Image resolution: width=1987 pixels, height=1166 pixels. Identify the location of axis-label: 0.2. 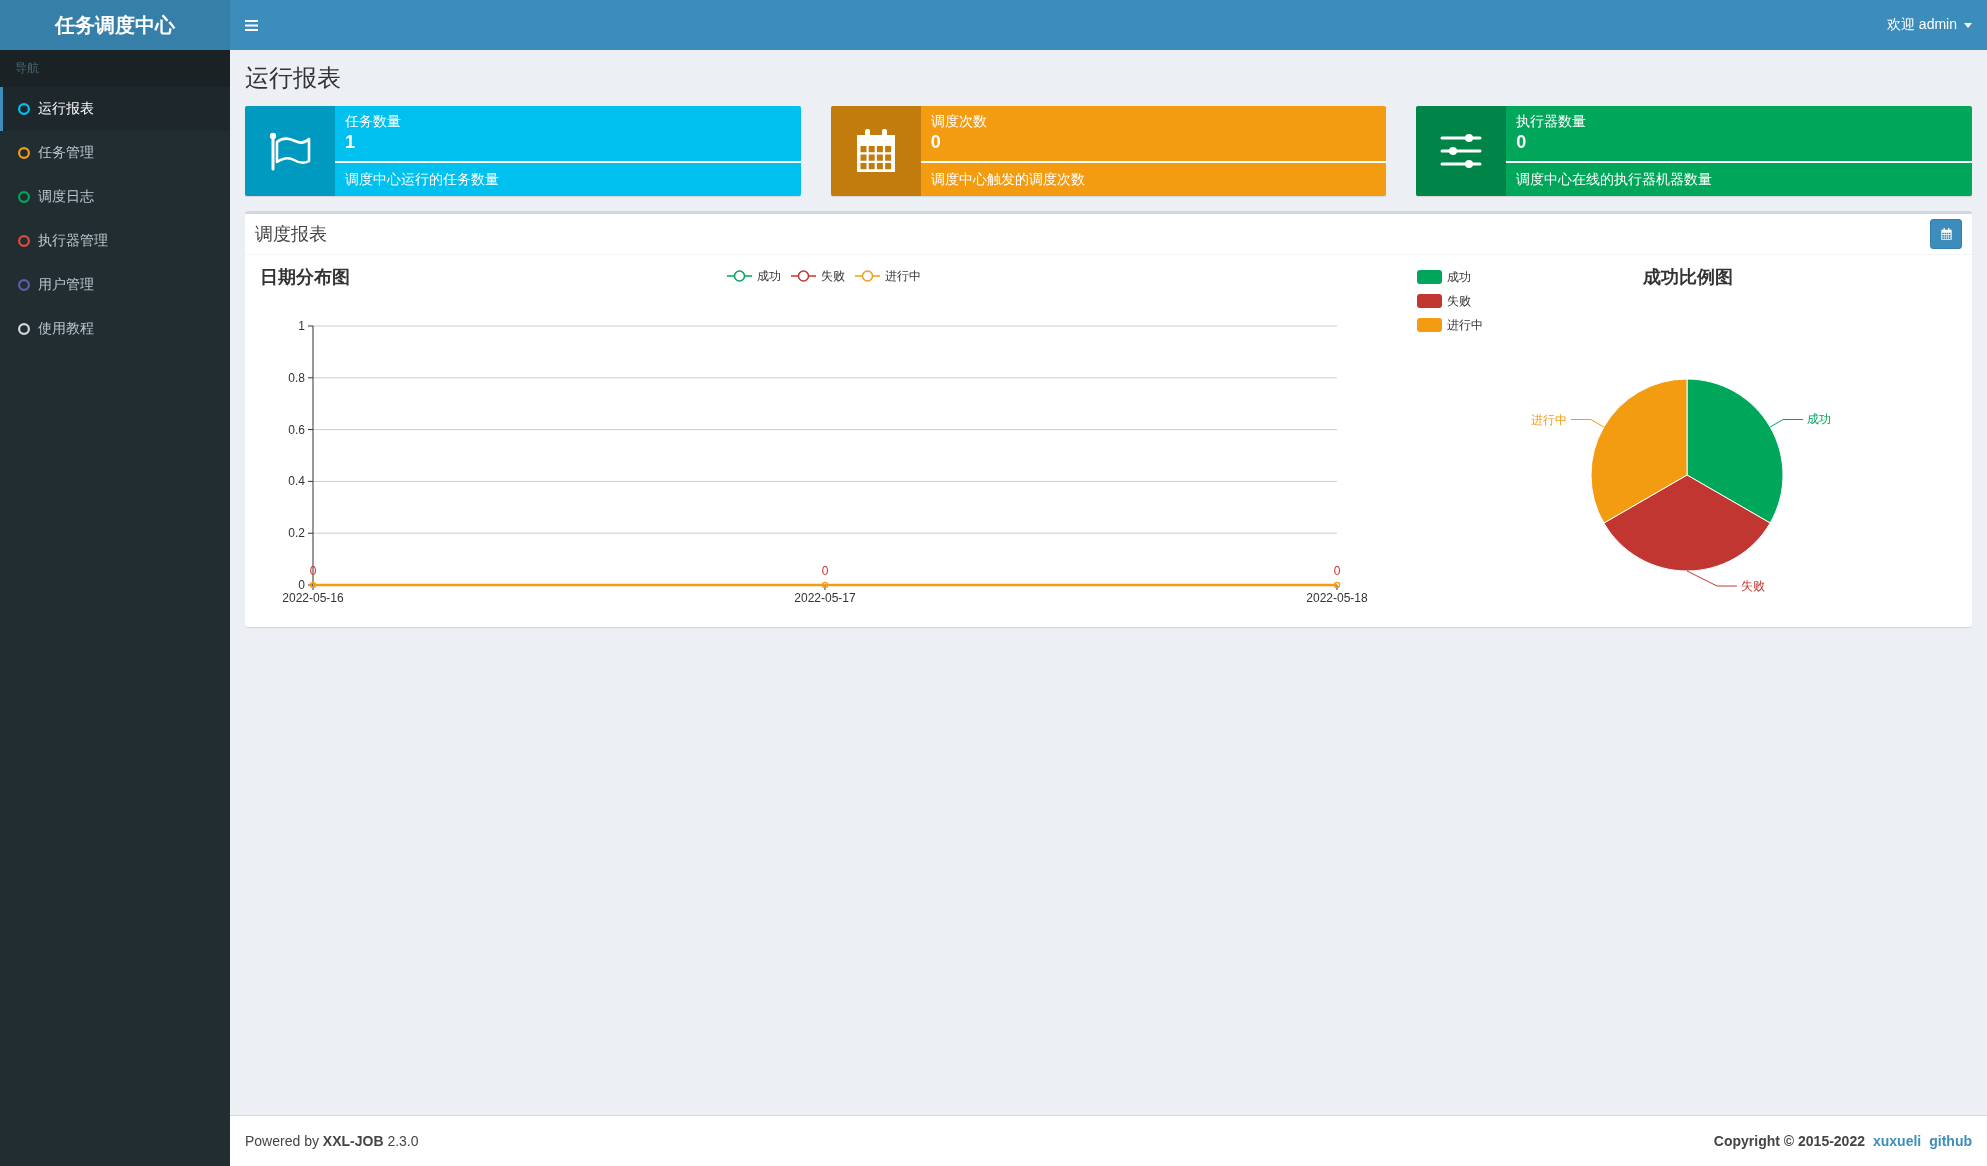
(296, 533).